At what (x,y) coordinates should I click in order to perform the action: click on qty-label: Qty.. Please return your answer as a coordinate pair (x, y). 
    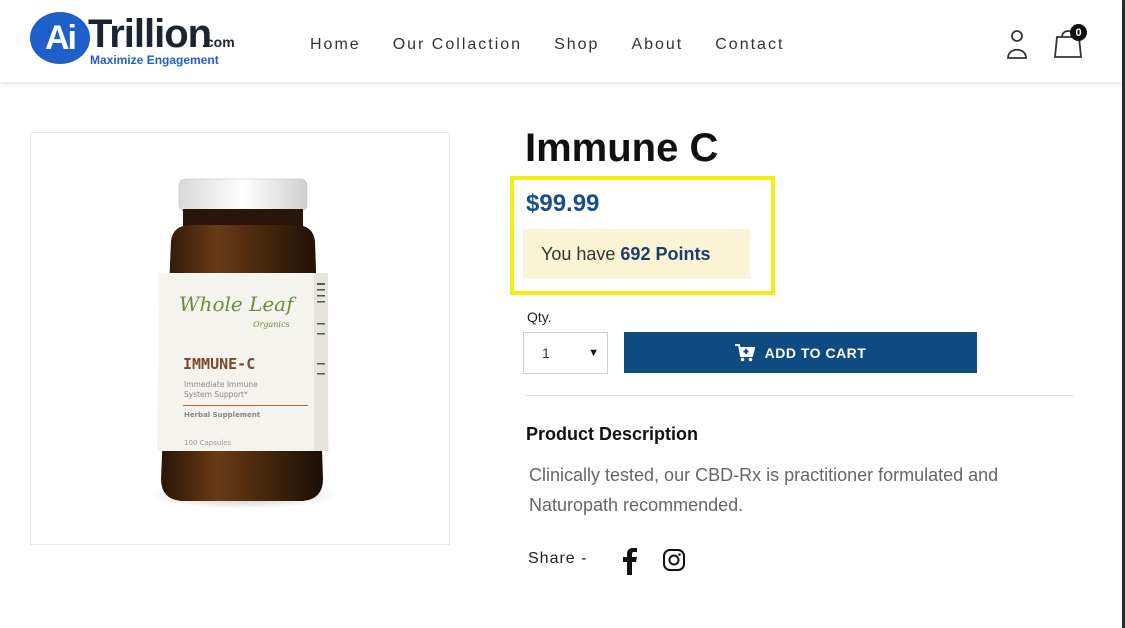
    Looking at the image, I should click on (539, 317).